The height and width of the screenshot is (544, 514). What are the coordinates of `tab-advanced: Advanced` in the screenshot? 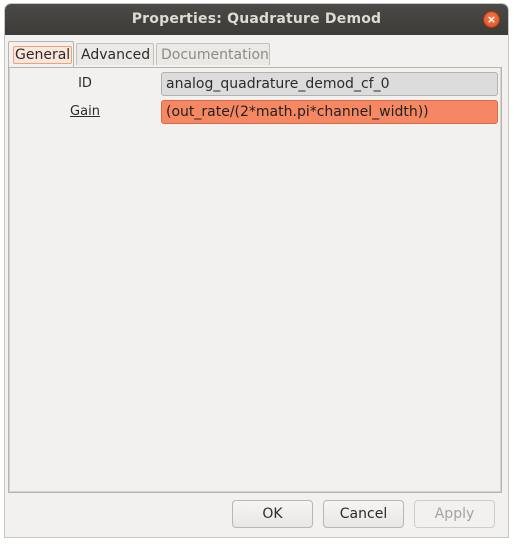 It's located at (115, 54).